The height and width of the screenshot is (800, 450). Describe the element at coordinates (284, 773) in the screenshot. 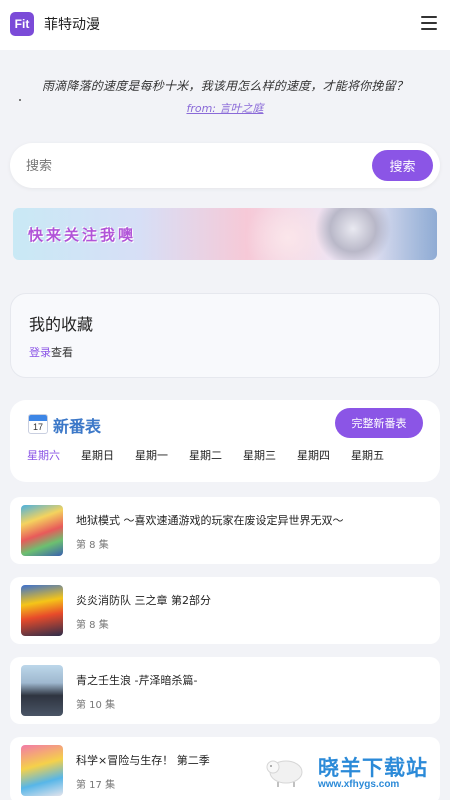

I see `sheep-watermark-icon` at that location.